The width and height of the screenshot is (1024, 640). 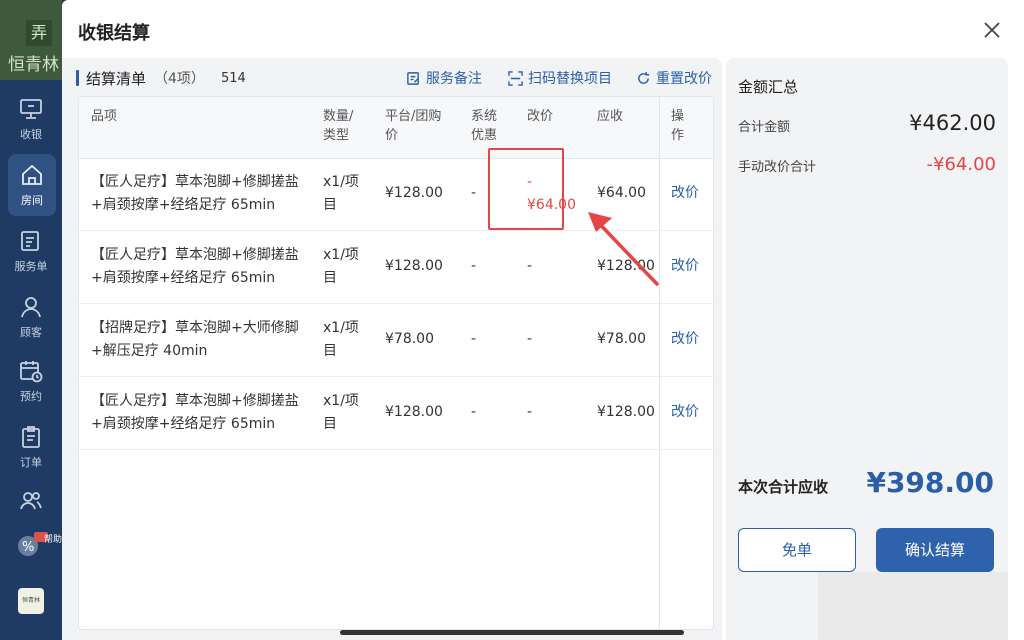 I want to click on title-accent-bar, so click(x=77, y=78).